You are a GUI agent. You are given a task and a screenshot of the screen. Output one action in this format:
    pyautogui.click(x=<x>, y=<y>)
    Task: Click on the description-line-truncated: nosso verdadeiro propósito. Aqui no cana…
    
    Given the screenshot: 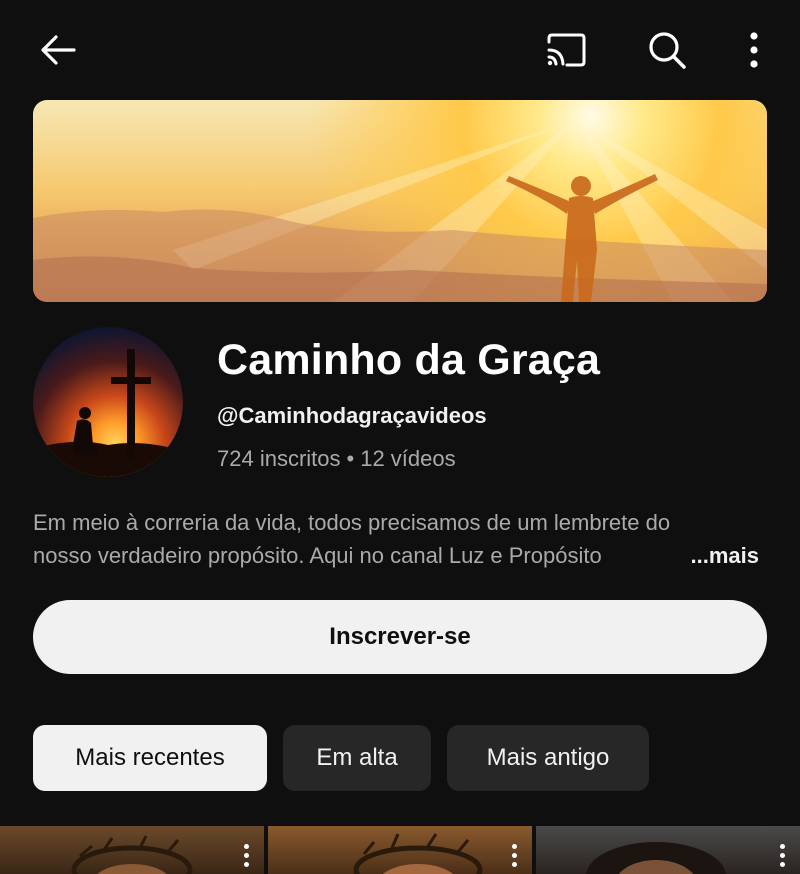 What is the action you would take?
    pyautogui.click(x=400, y=555)
    